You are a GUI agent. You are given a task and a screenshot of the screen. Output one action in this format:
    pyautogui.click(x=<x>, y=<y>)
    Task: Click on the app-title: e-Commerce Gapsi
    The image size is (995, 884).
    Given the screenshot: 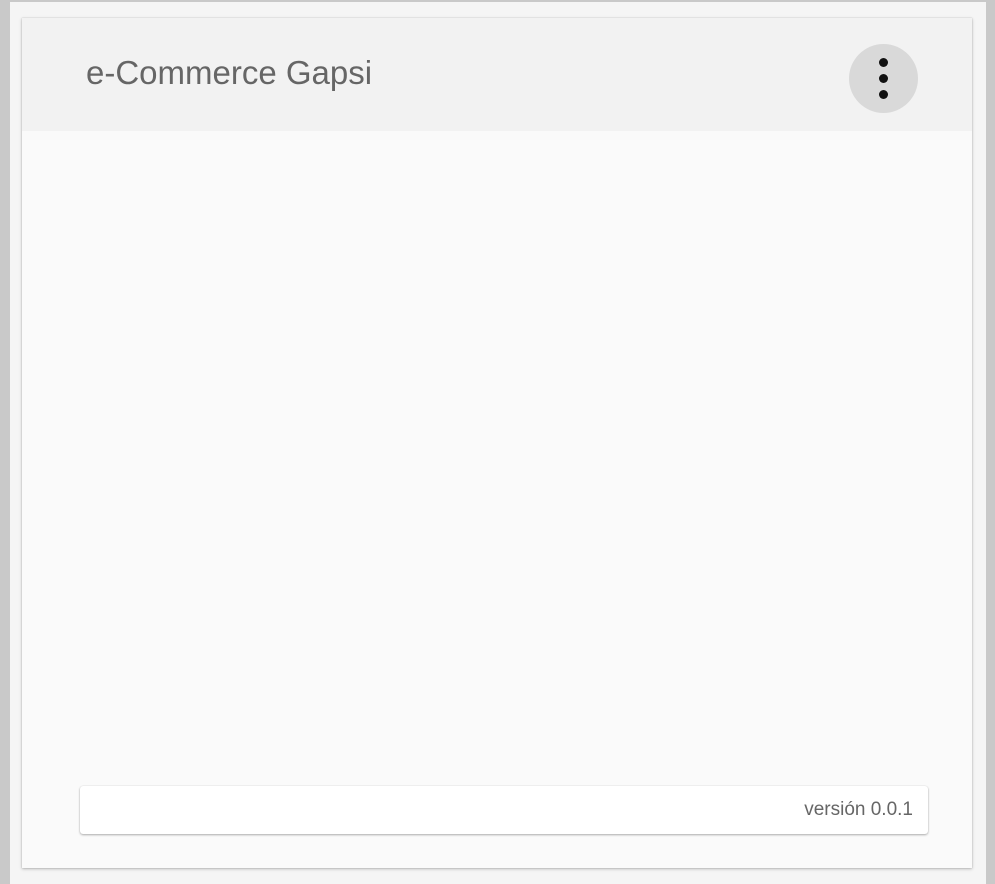 What is the action you would take?
    pyautogui.click(x=229, y=72)
    